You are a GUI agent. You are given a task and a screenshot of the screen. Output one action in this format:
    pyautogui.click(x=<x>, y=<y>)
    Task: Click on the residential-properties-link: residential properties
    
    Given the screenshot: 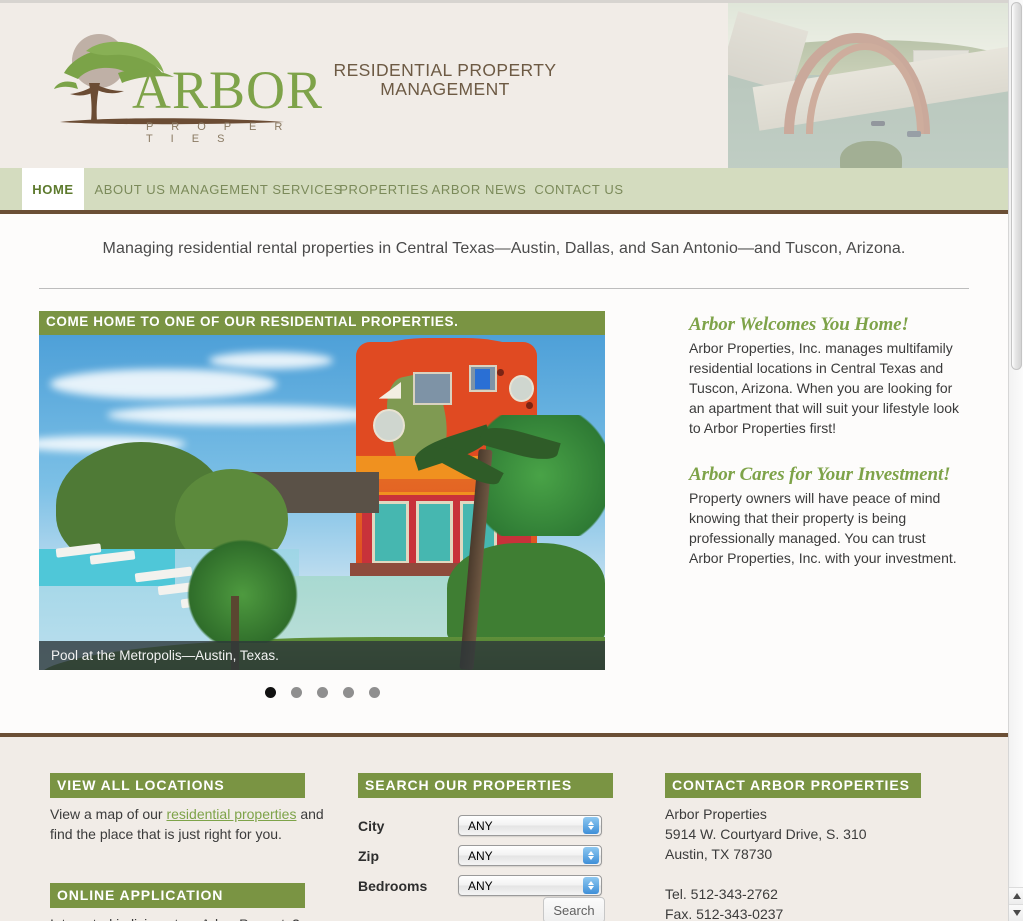 What is the action you would take?
    pyautogui.click(x=231, y=814)
    